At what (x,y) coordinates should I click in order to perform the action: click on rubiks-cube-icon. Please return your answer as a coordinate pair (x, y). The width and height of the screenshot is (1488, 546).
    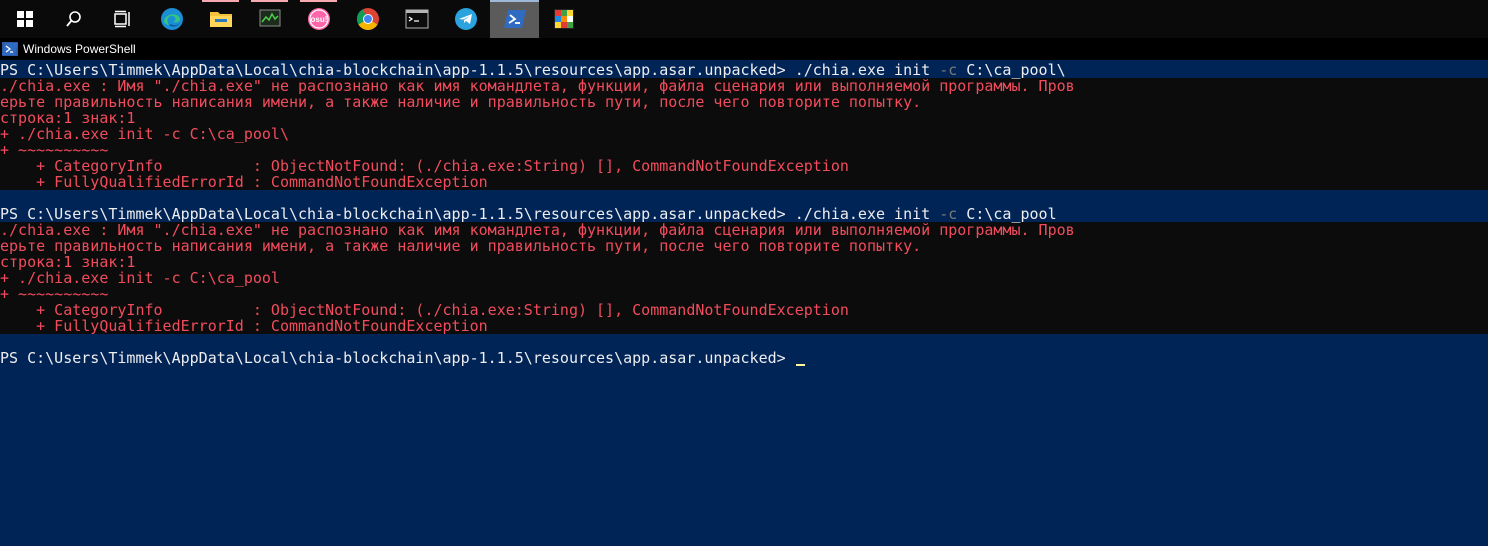
    Looking at the image, I should click on (563, 19).